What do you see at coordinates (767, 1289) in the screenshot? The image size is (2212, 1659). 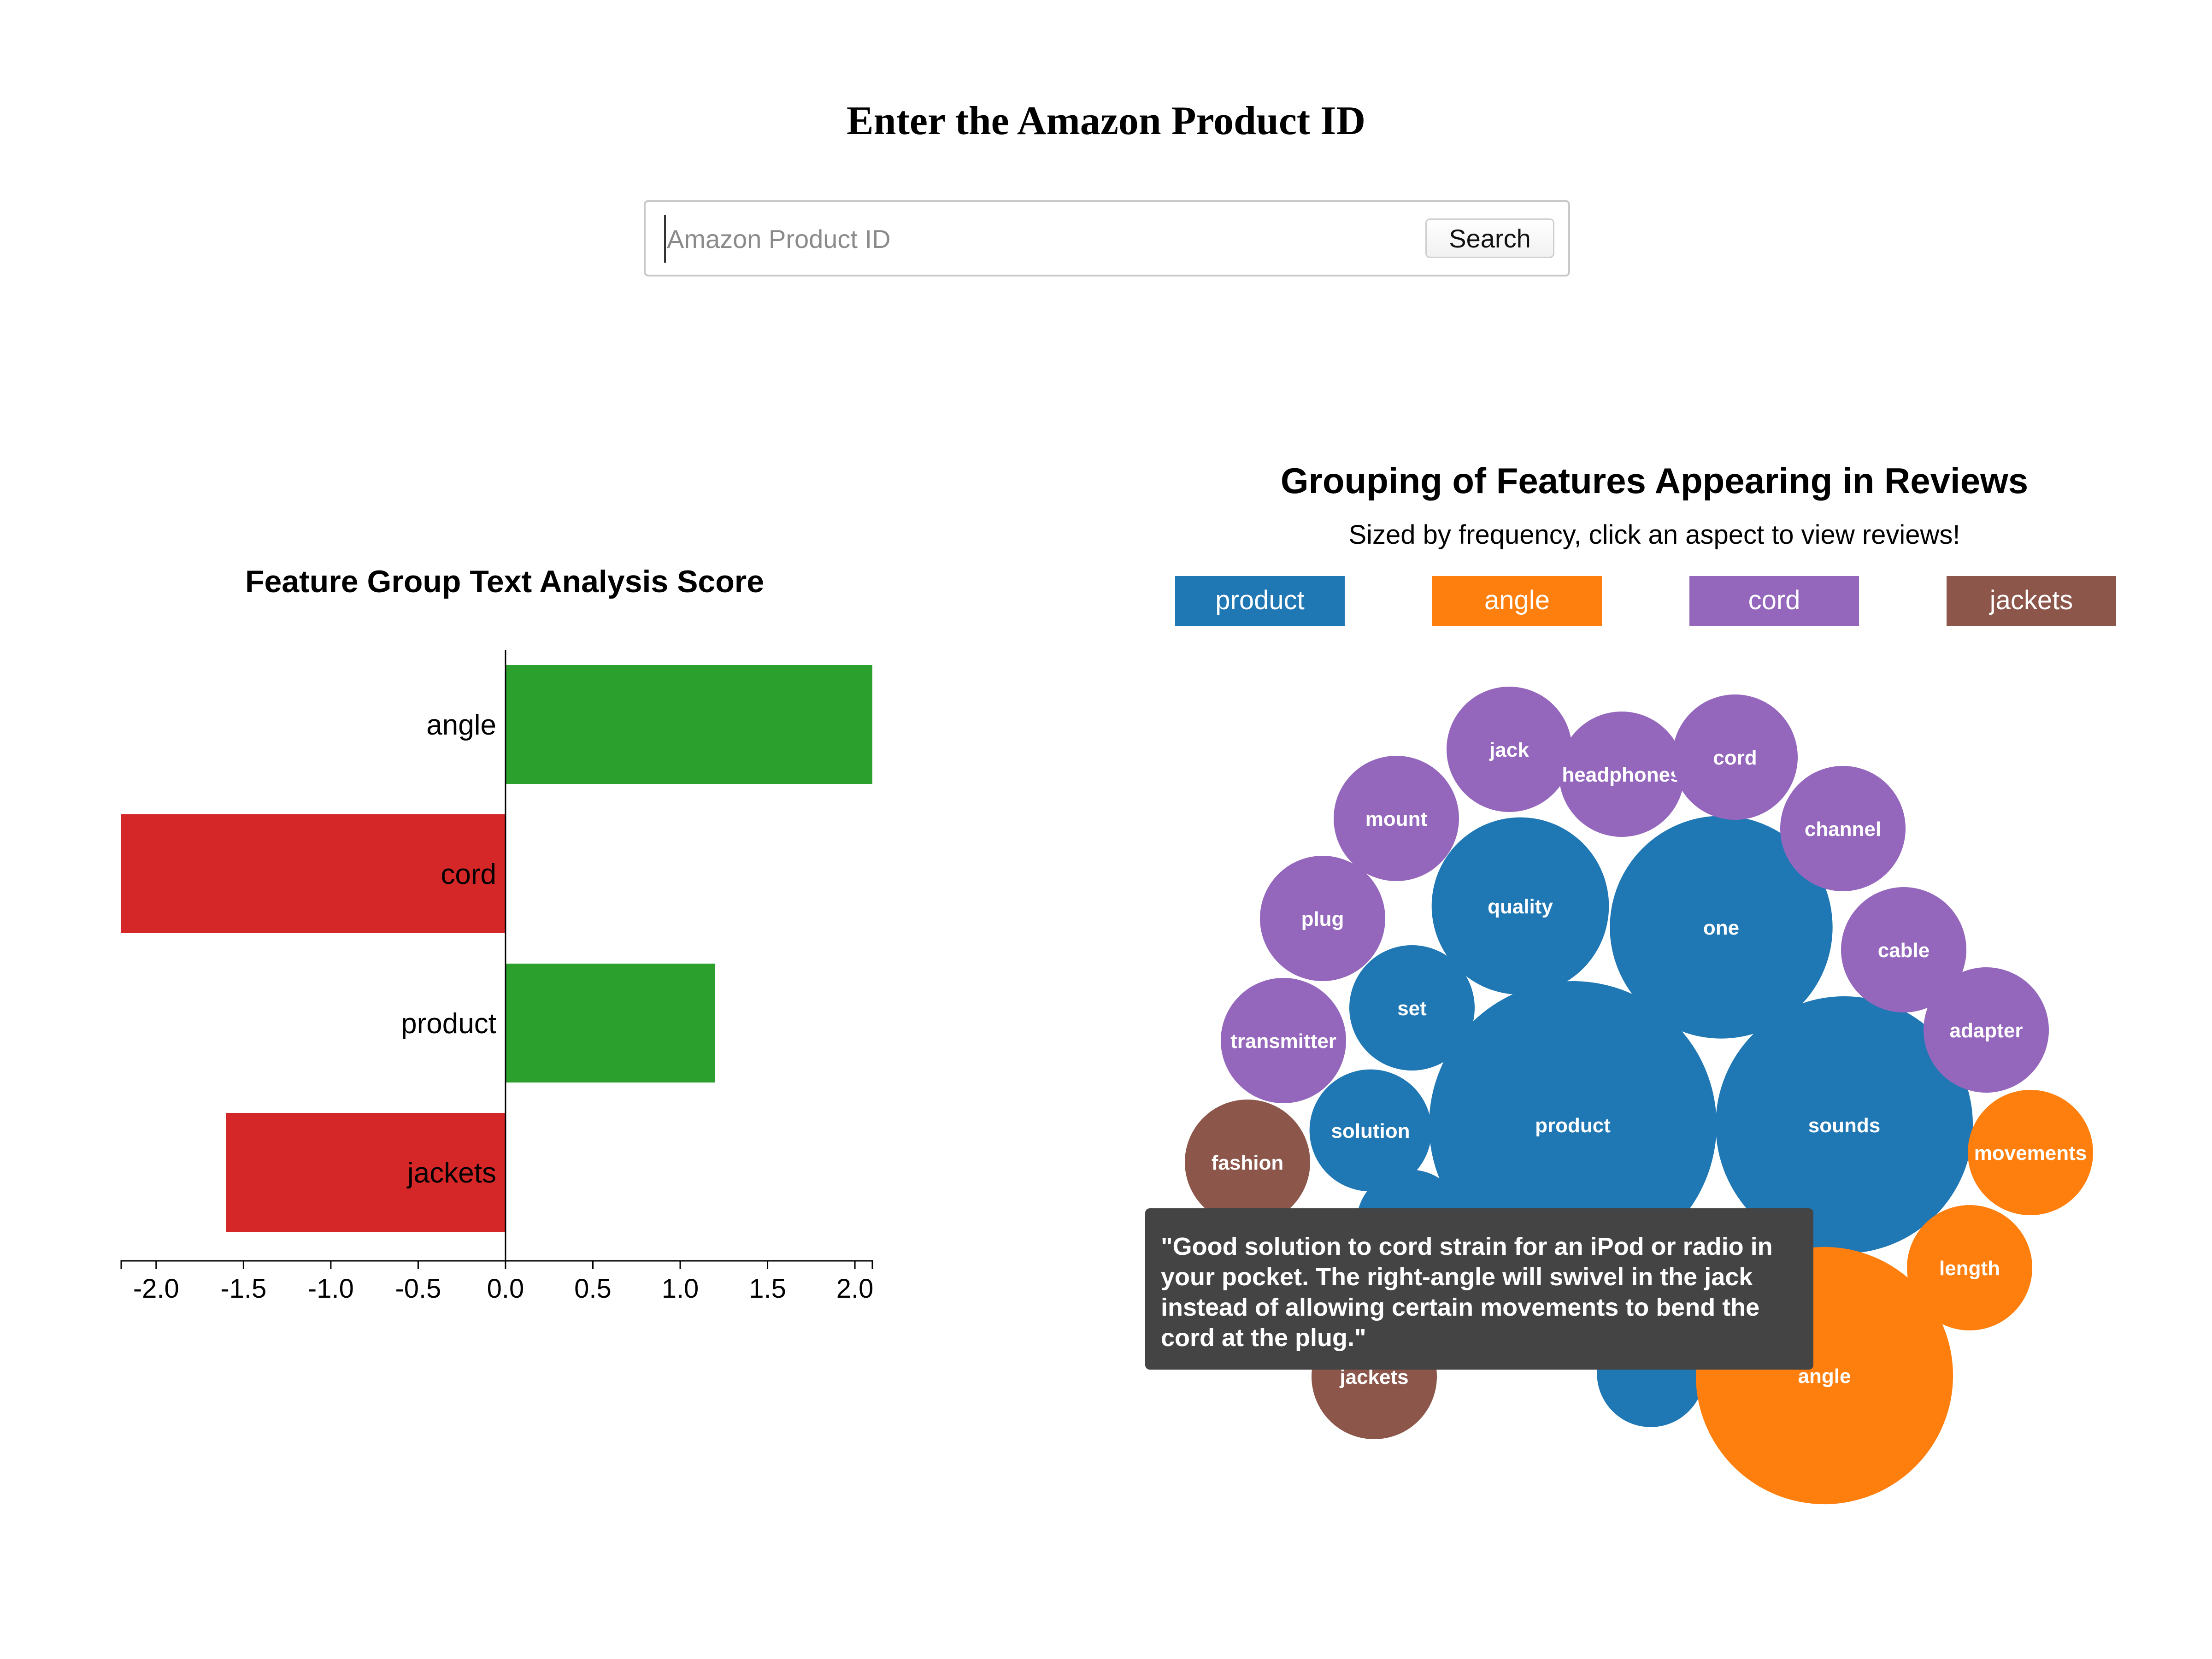 I see `x-tick-label: 1.5` at bounding box center [767, 1289].